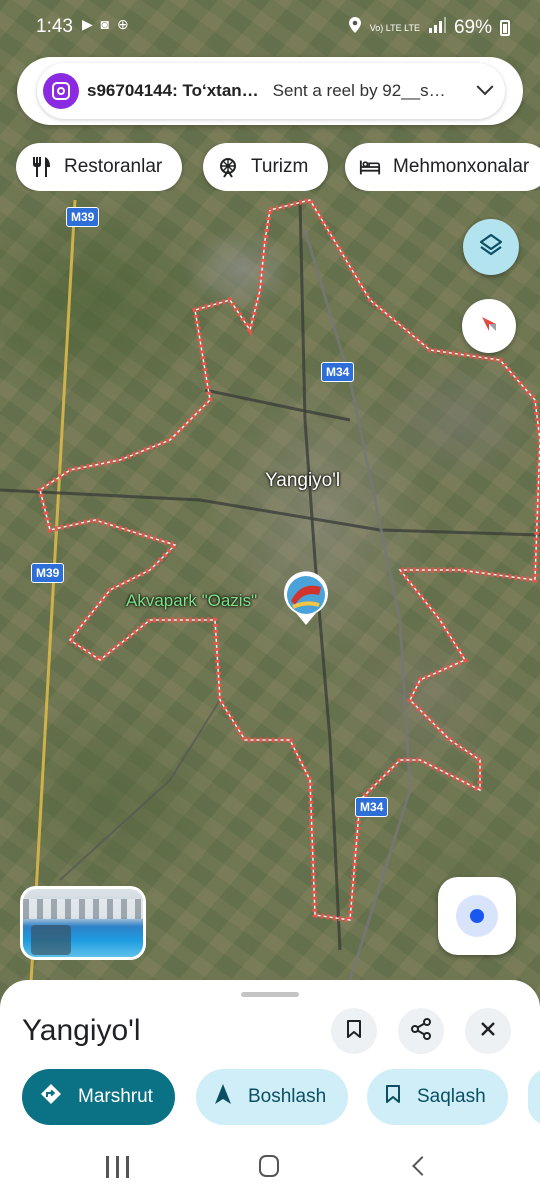 This screenshot has width=540, height=1200. I want to click on close-icon, so click(488, 1031).